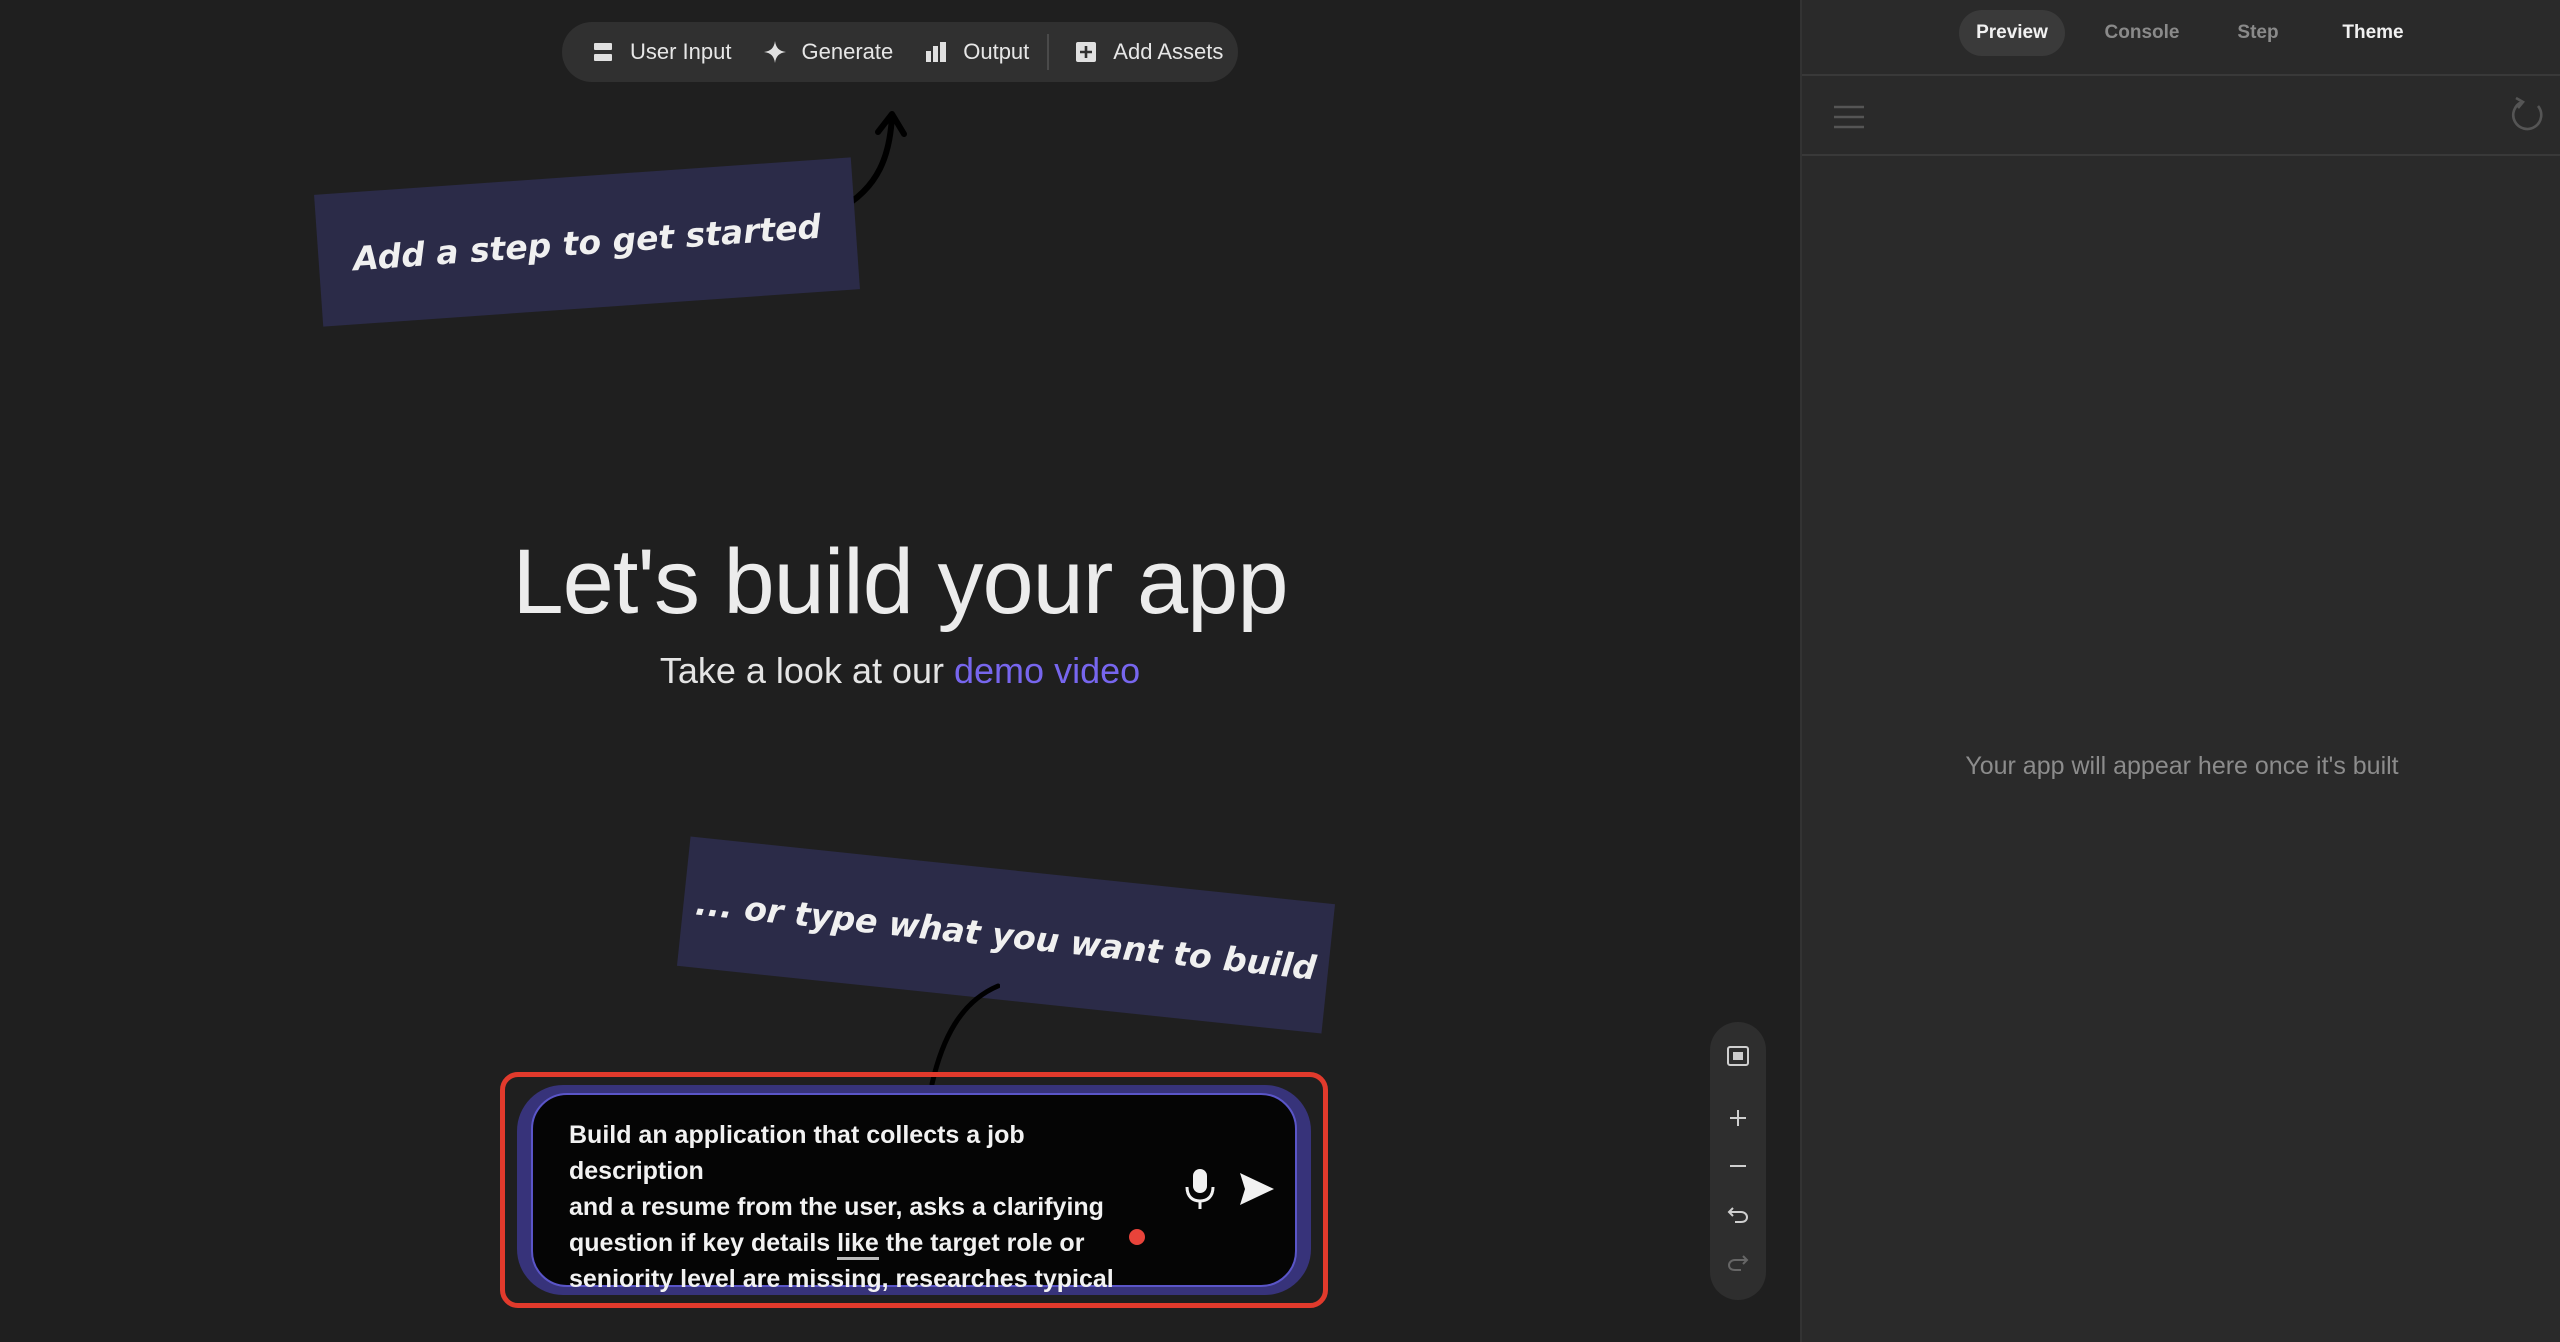  I want to click on user-input-icon, so click(603, 52).